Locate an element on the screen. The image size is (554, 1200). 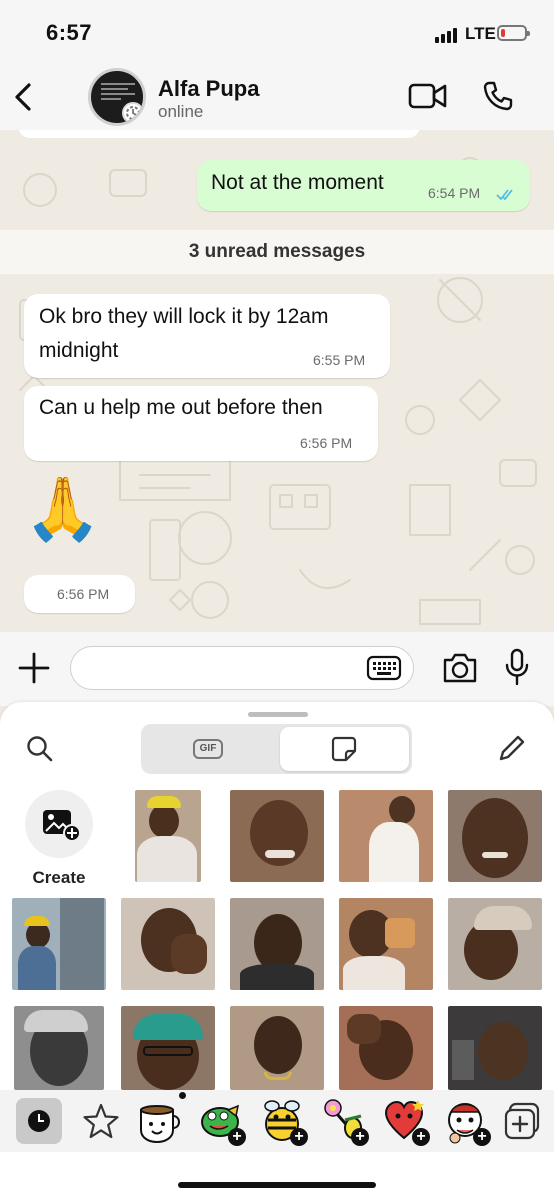
tab-gif: GIF is located at coordinates (210, 749).